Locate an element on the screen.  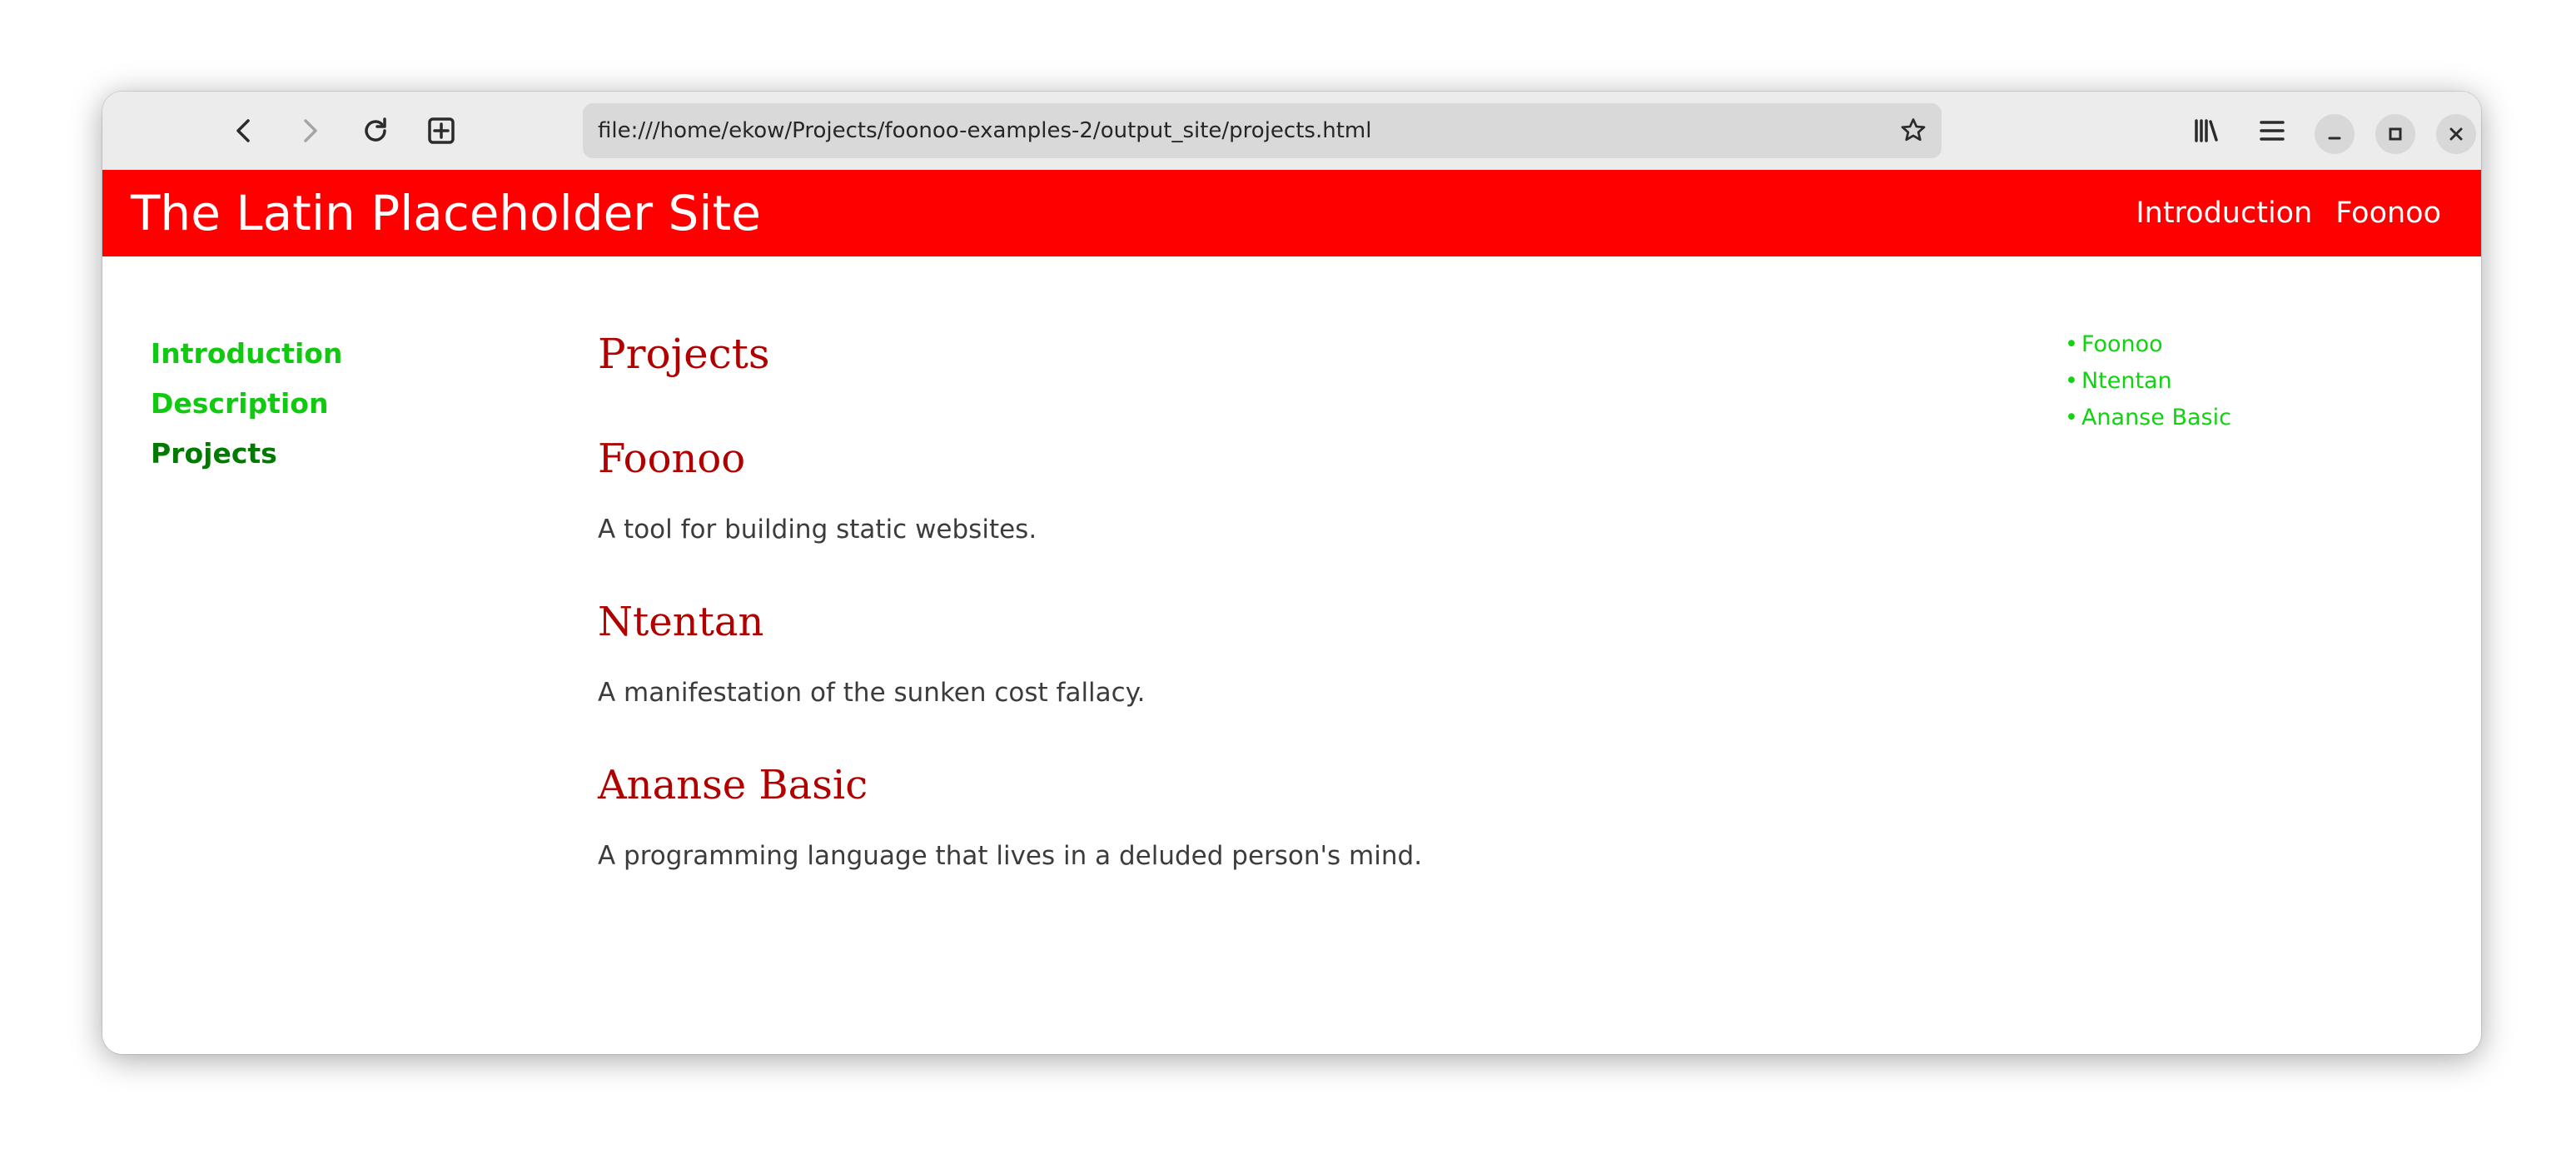
reload-button is located at coordinates (375, 131).